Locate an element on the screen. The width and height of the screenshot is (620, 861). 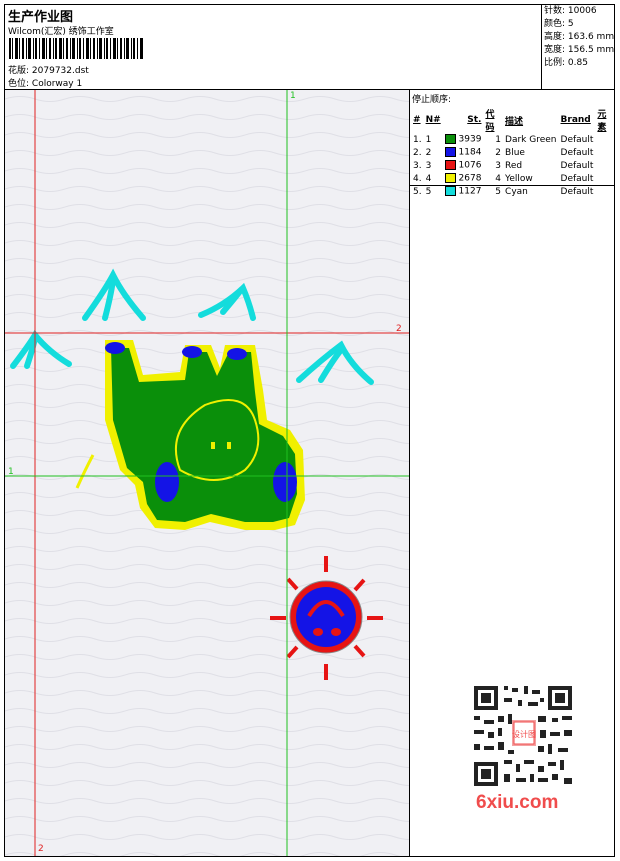
barcode-icon is located at coordinates (76, 48).